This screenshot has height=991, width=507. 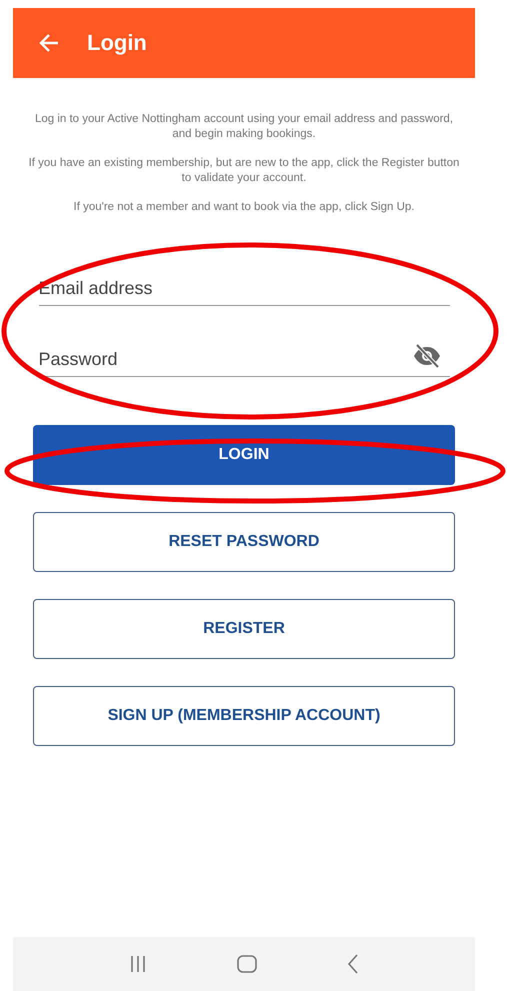 What do you see at coordinates (427, 356) in the screenshot?
I see `eye-slash-icon` at bounding box center [427, 356].